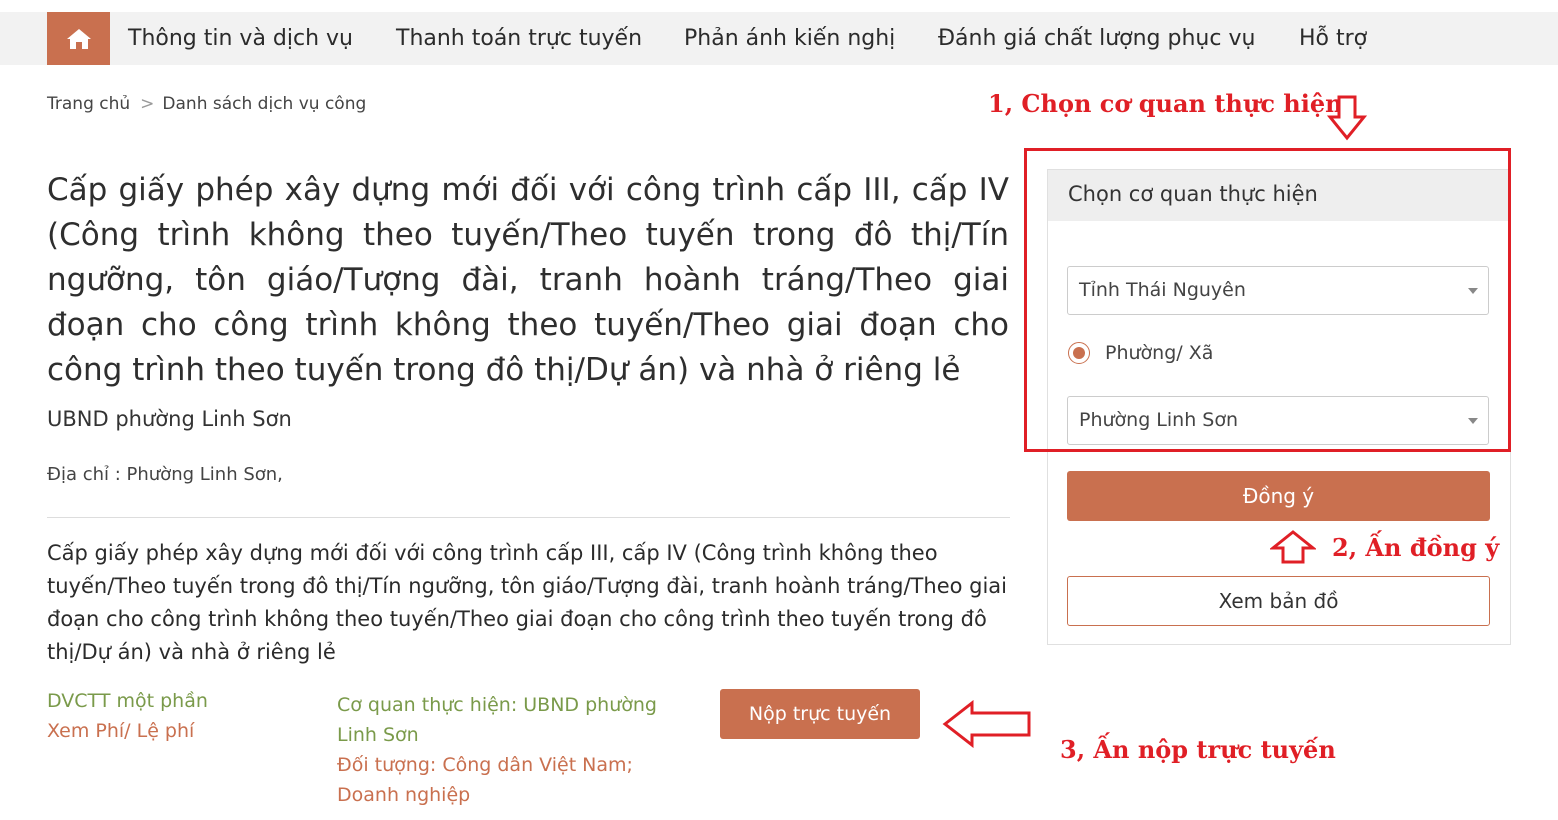 The height and width of the screenshot is (820, 1558). I want to click on agree-button: Đồng ý, so click(1278, 496).